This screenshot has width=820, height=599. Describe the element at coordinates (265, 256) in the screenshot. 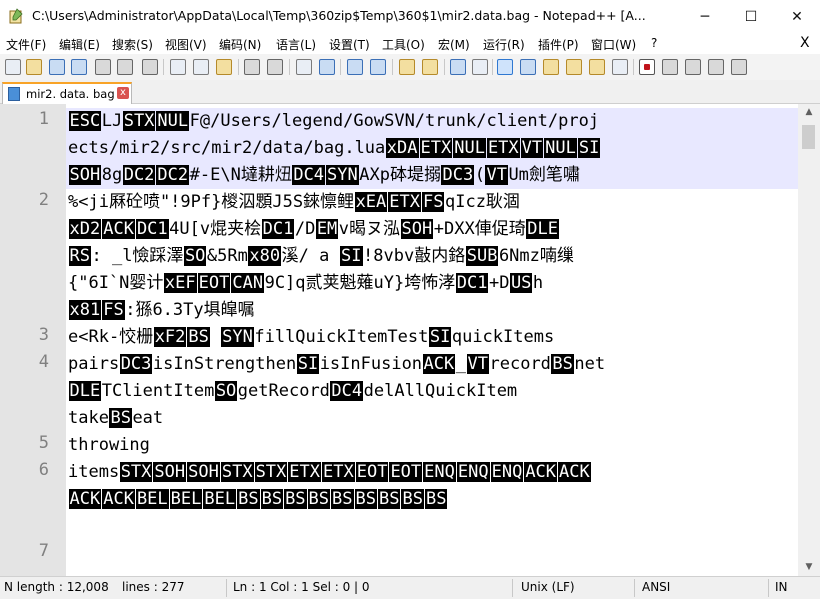

I see `control-char-token: x80` at that location.